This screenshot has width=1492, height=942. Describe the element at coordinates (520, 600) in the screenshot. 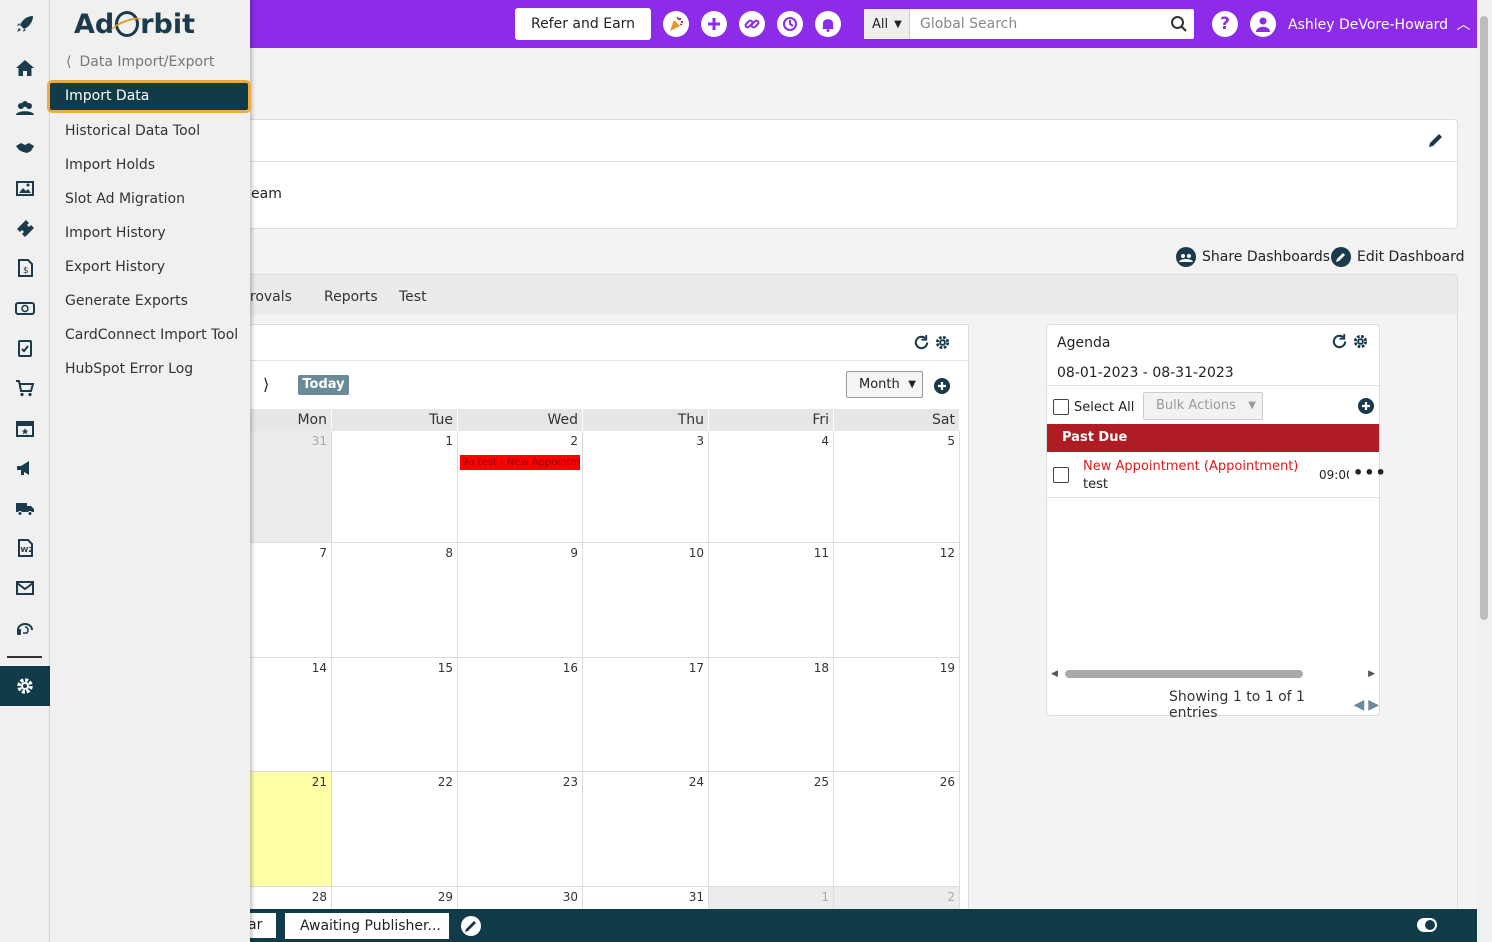

I see `calendar-day-cell: 9` at that location.